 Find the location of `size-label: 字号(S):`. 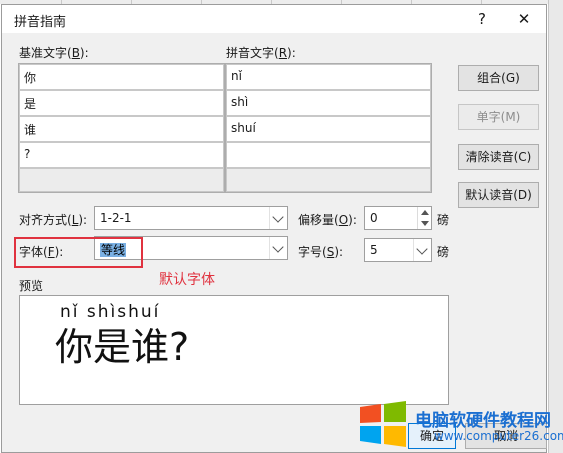

size-label: 字号(S): is located at coordinates (321, 252).